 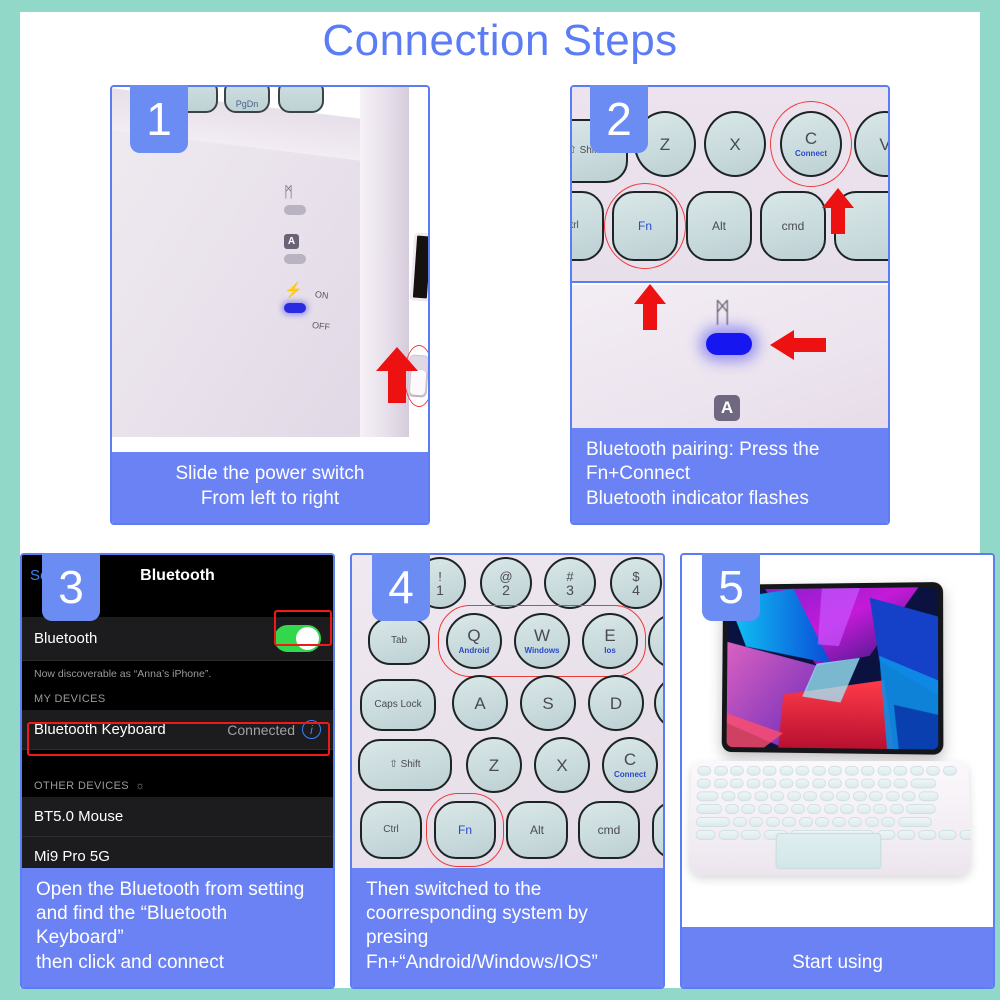 I want to click on capslock-indicator-group: A, so click(x=295, y=249).